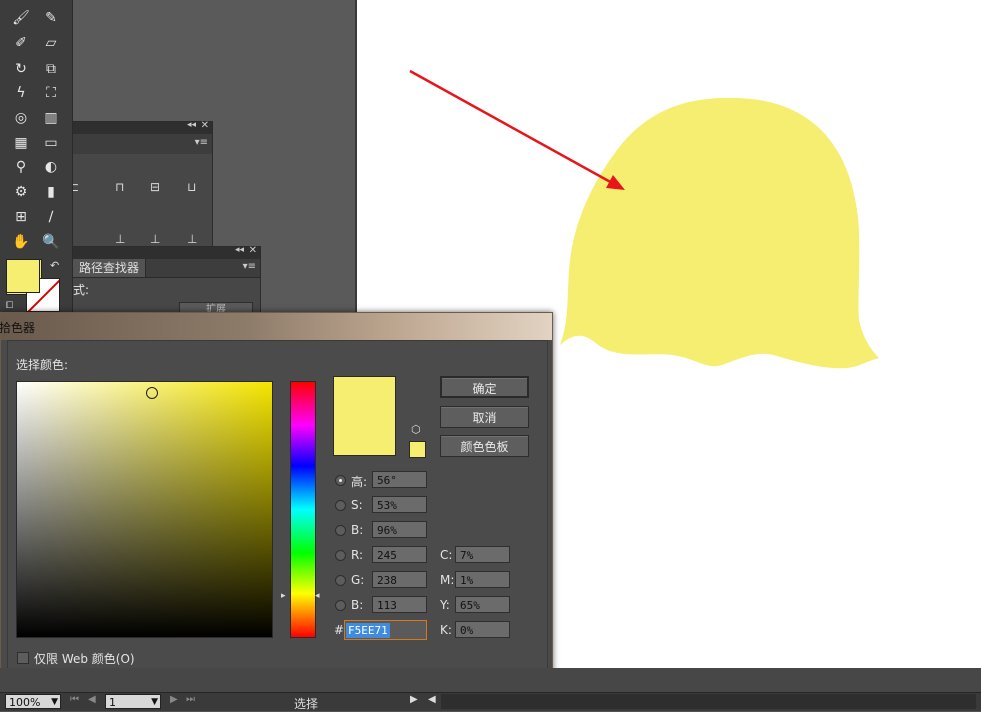  What do you see at coordinates (399, 579) in the screenshot?
I see `green-field: 238` at bounding box center [399, 579].